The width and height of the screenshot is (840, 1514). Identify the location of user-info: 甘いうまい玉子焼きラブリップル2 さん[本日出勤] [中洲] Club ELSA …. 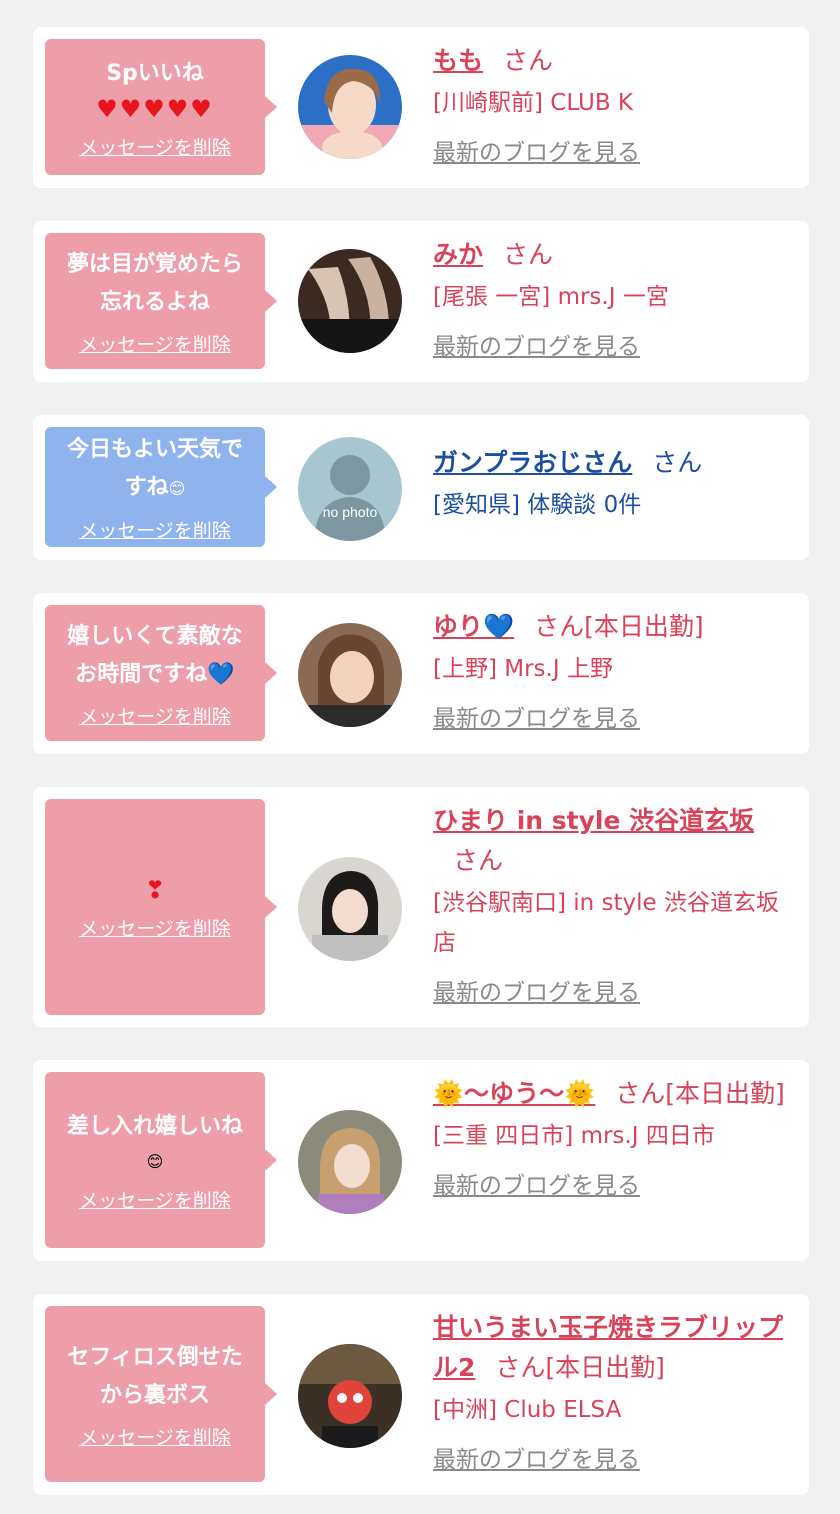
(612, 1394).